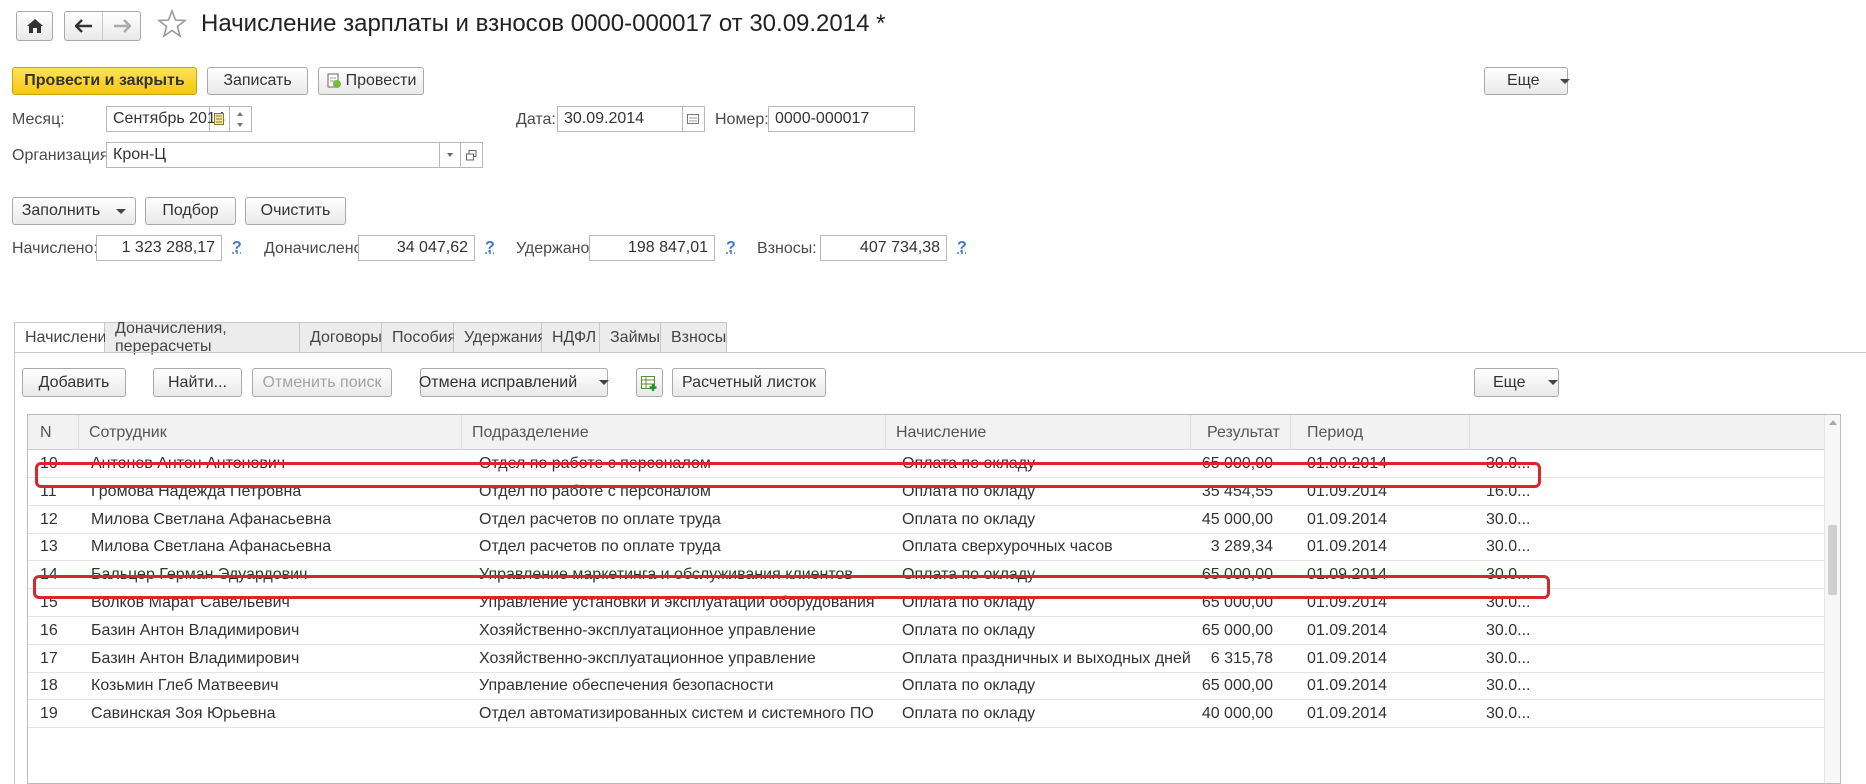 The height and width of the screenshot is (784, 1866). I want to click on table-add-icon, so click(649, 383).